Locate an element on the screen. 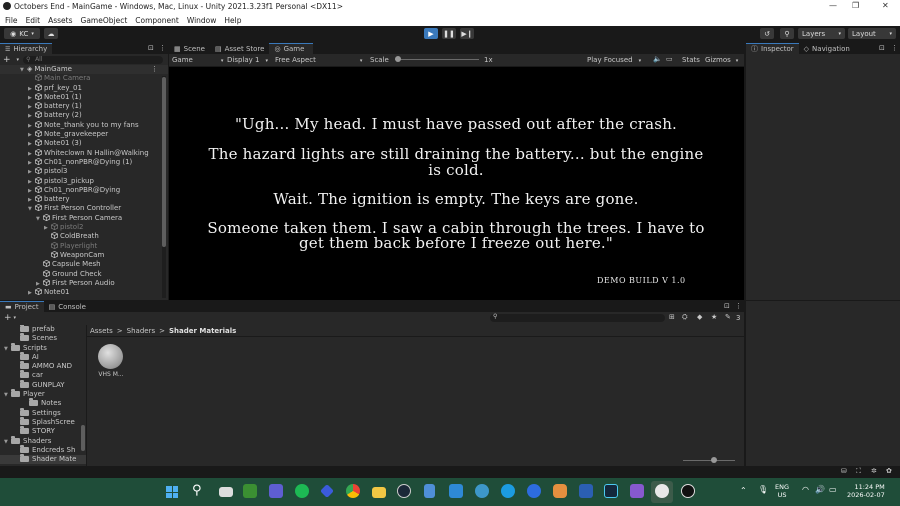 This screenshot has height=506, width=900. visual-studio-icon is located at coordinates (637, 491).